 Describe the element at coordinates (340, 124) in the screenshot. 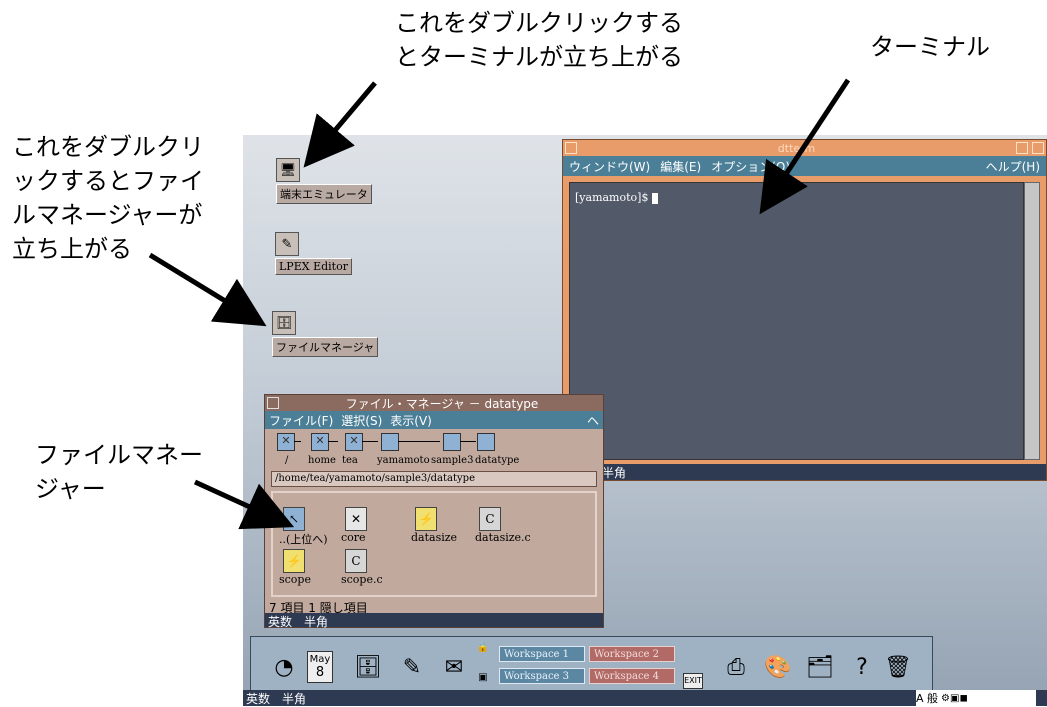

I see `arrow-to-terminal-icon` at that location.